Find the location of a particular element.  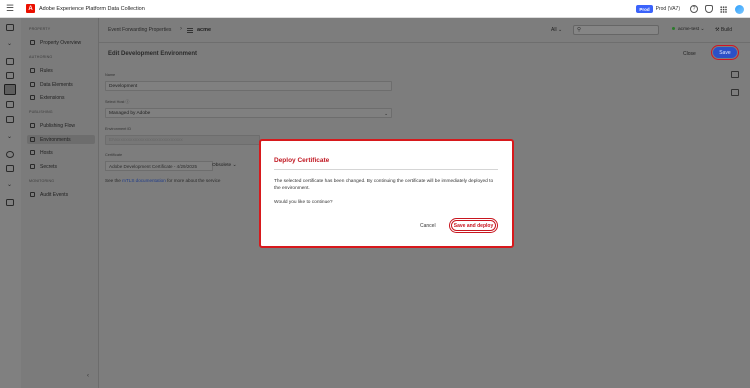

env-id-field: ENxxxxxxxxxxxxxxxxxxxxxxxxxxxx is located at coordinates (182, 140).